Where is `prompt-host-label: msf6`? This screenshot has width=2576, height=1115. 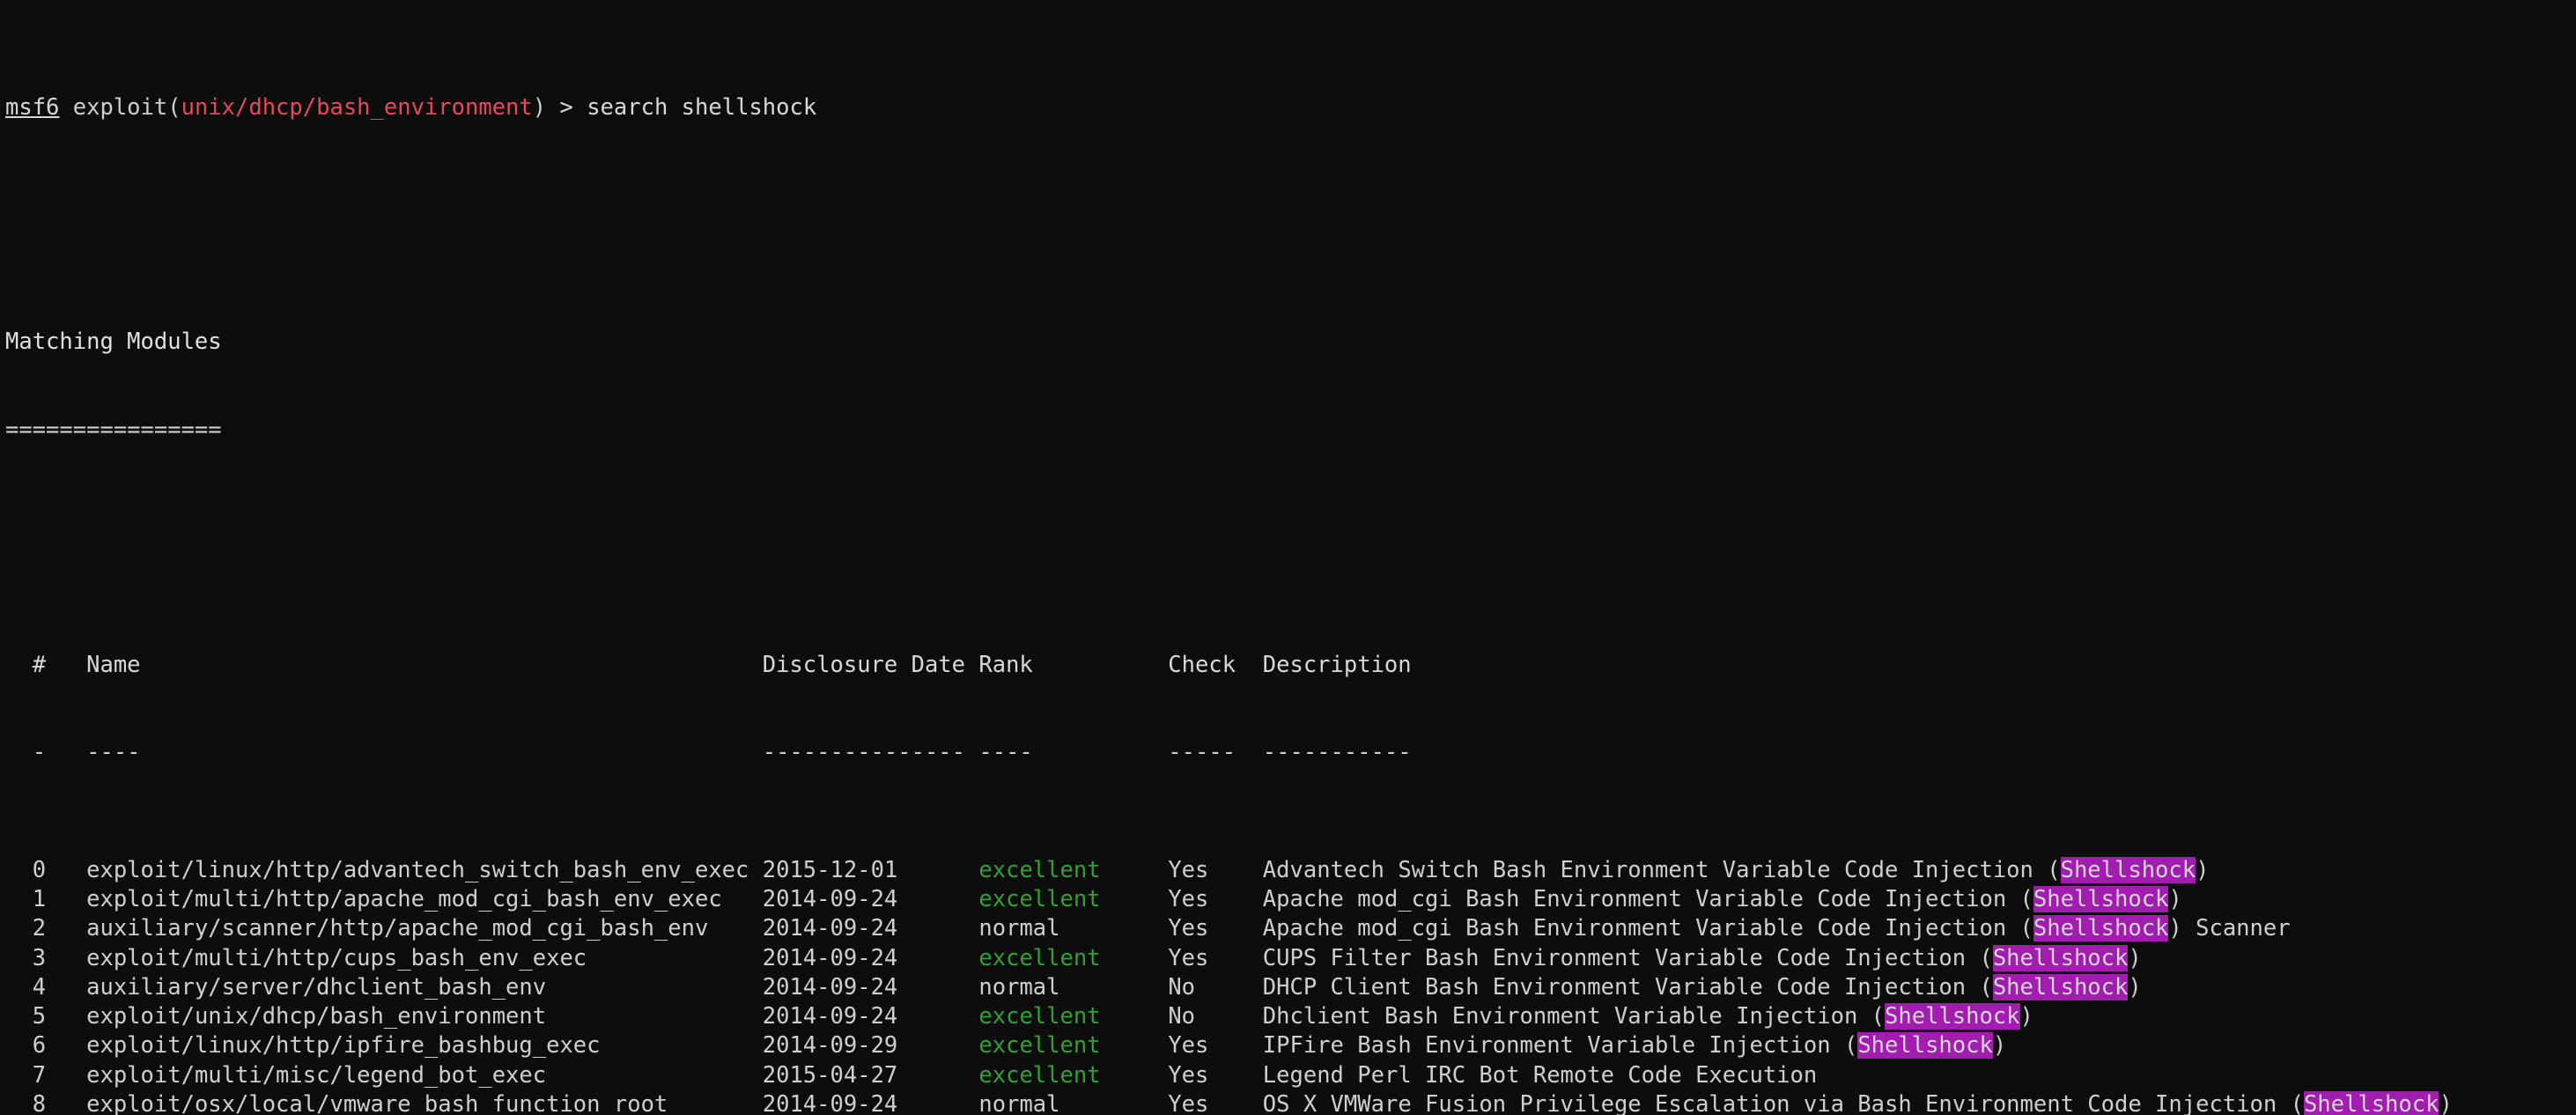
prompt-host-label: msf6 is located at coordinates (32, 107).